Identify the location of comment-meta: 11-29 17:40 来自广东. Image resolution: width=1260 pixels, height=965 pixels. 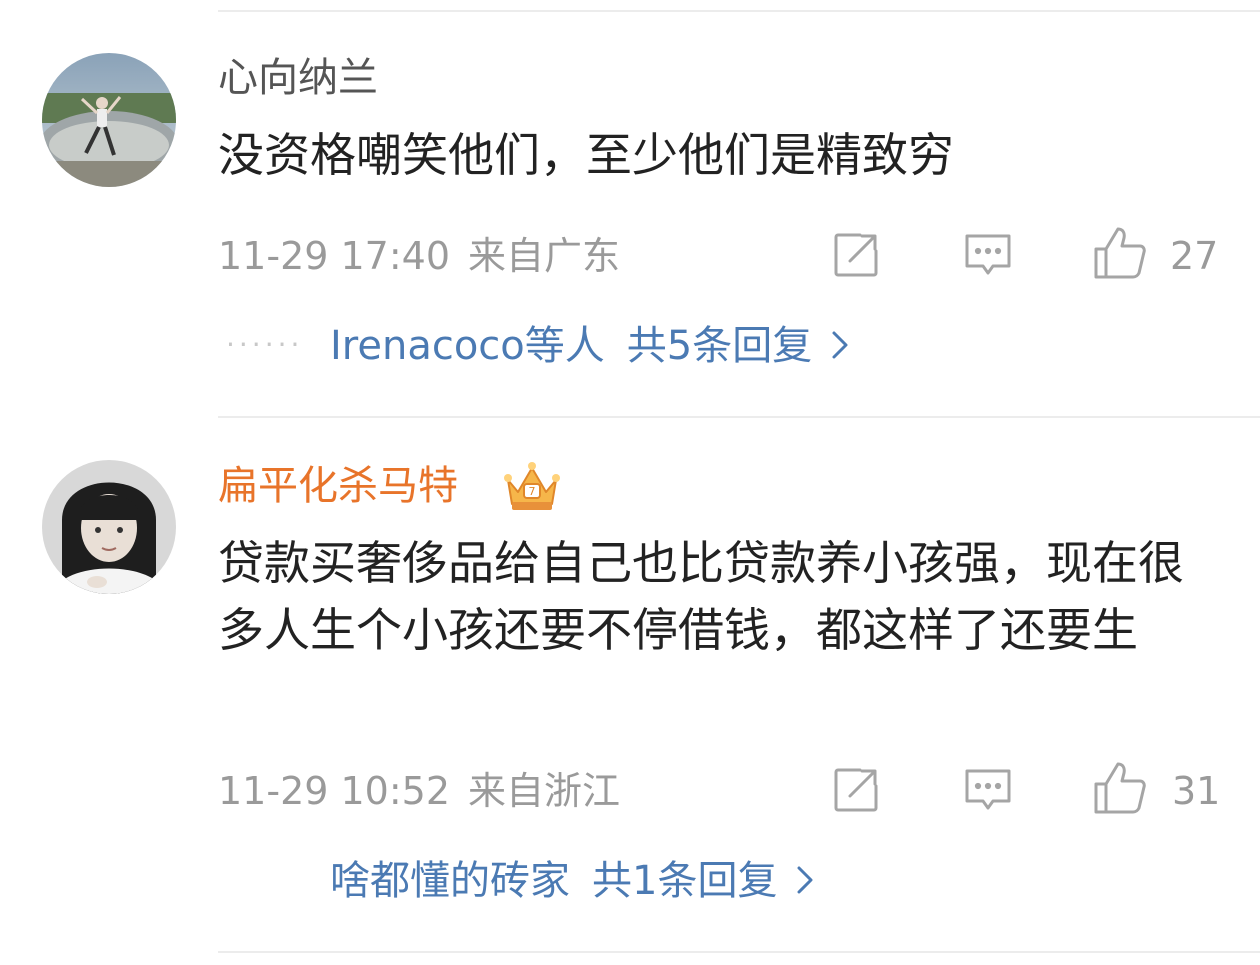
(419, 256).